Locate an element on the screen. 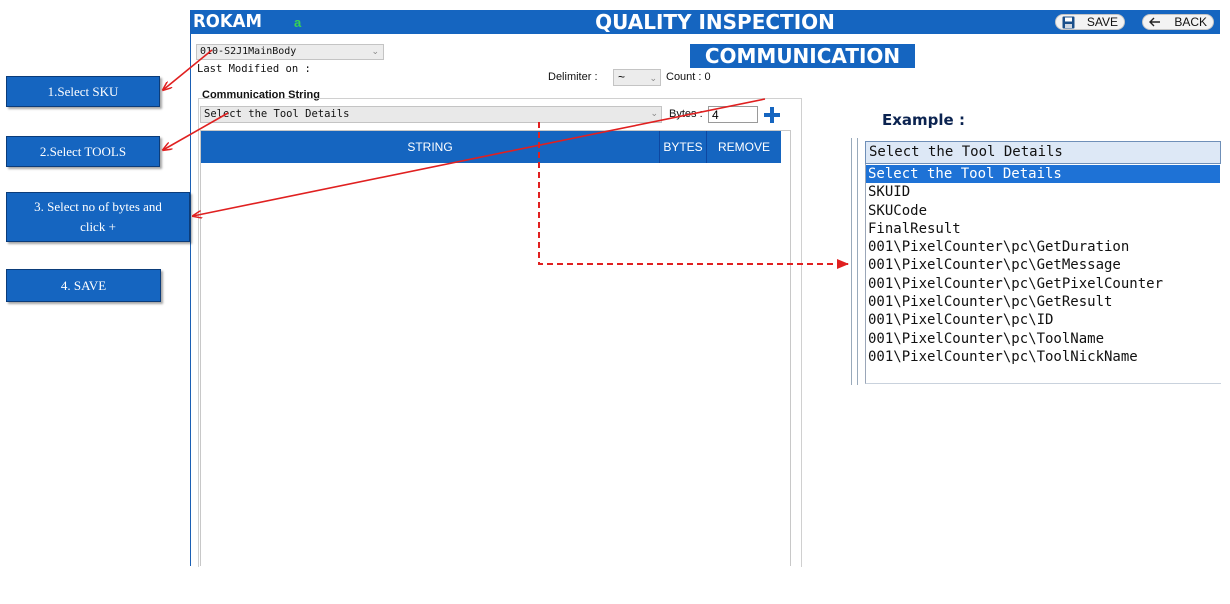 Image resolution: width=1230 pixels, height=604 pixels. arrow-example is located at coordinates (693, 195).